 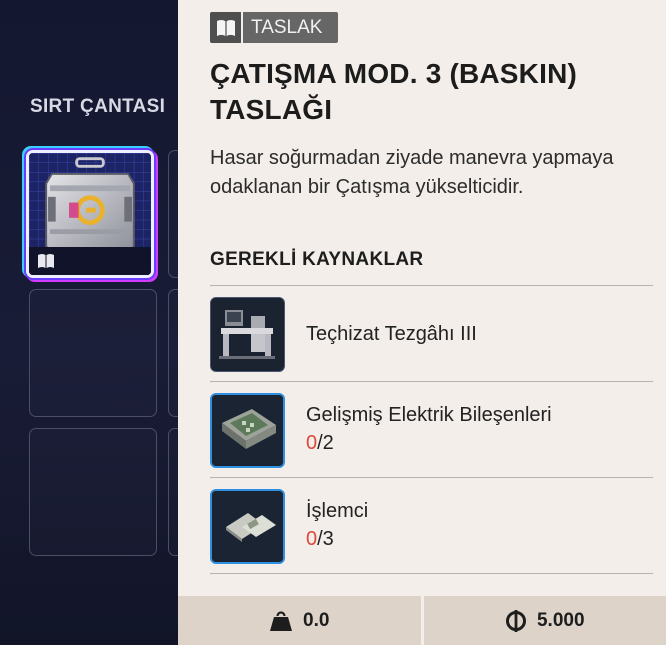 I want to click on item-title: ÇATIŞMA MOD. 3 (BASKIN) TASLAĞI, so click(x=394, y=91).